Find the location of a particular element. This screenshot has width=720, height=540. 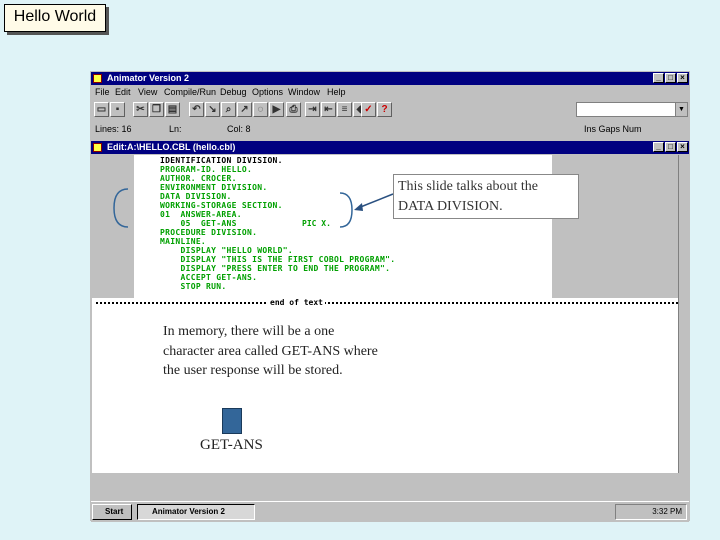

memory-cell is located at coordinates (232, 421).